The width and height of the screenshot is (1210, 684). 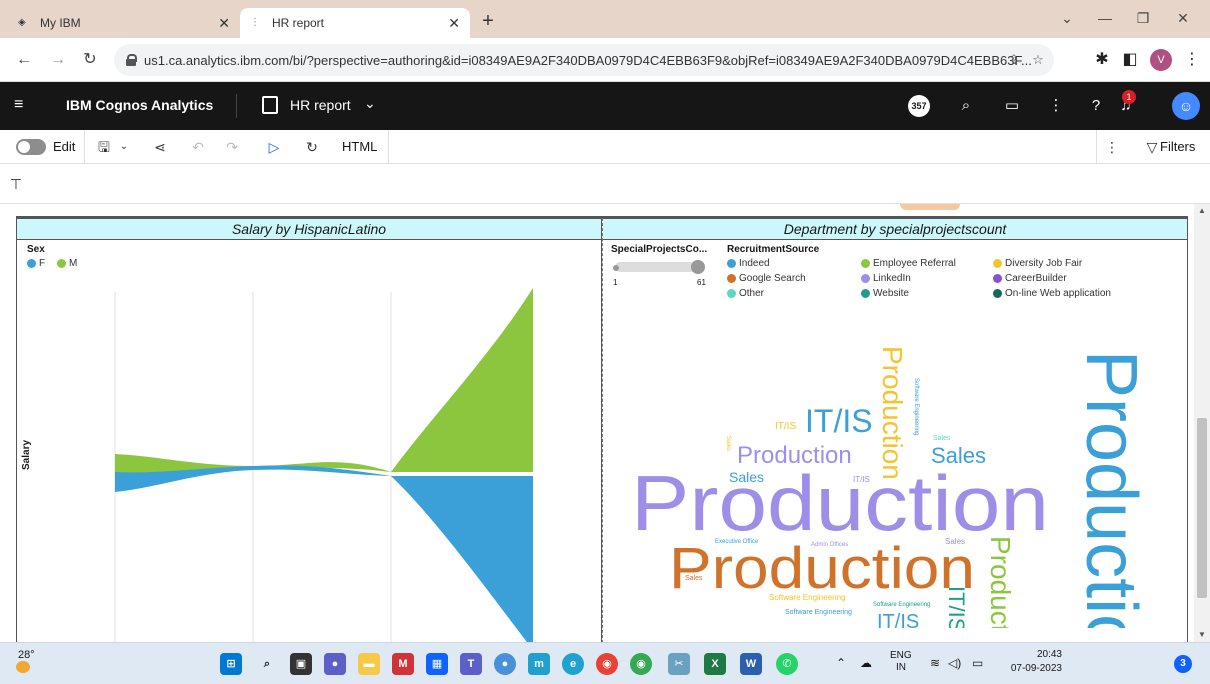 What do you see at coordinates (898, 619) in the screenshot?
I see `word-itis-bottom: IT/IS` at bounding box center [898, 619].